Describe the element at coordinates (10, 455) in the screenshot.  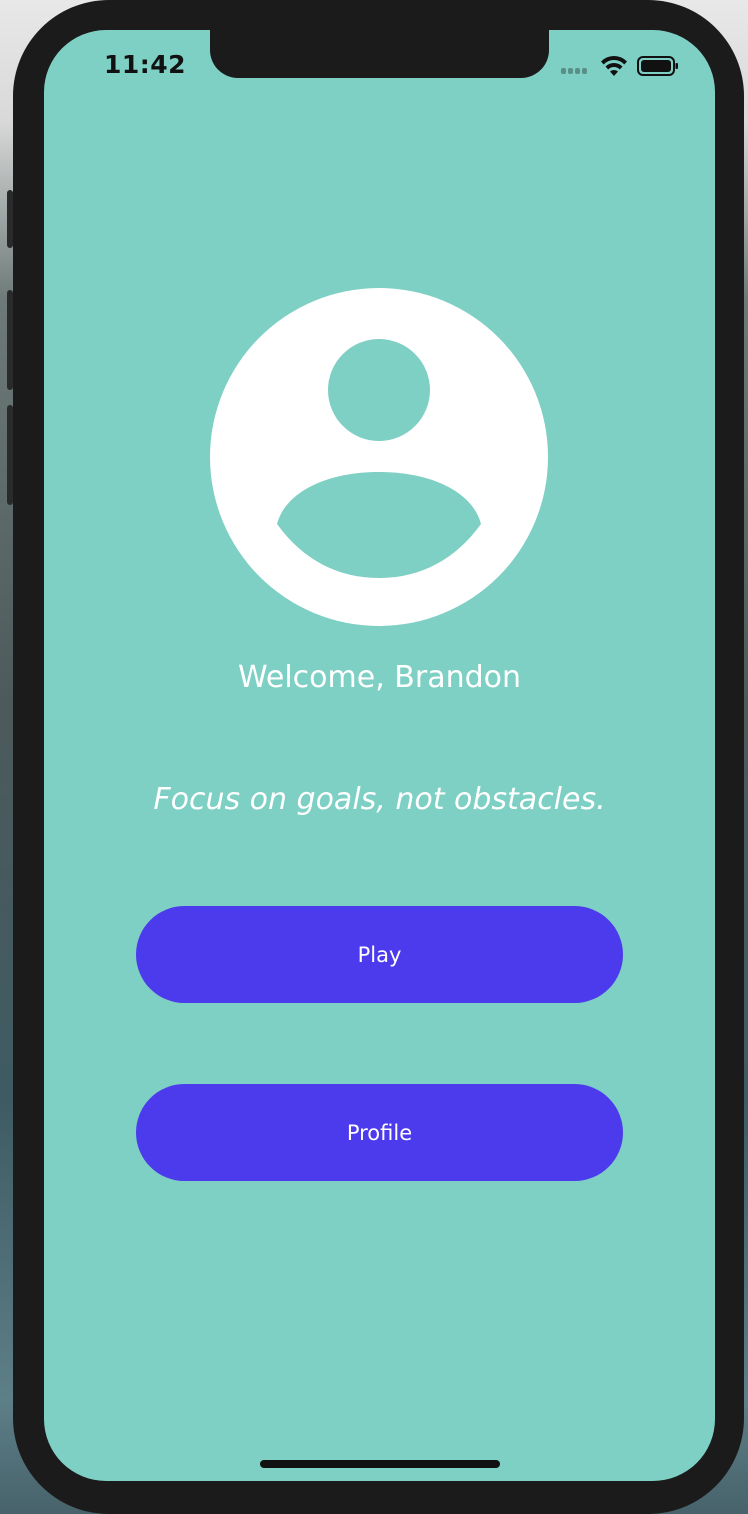
I see `volume-down-button` at that location.